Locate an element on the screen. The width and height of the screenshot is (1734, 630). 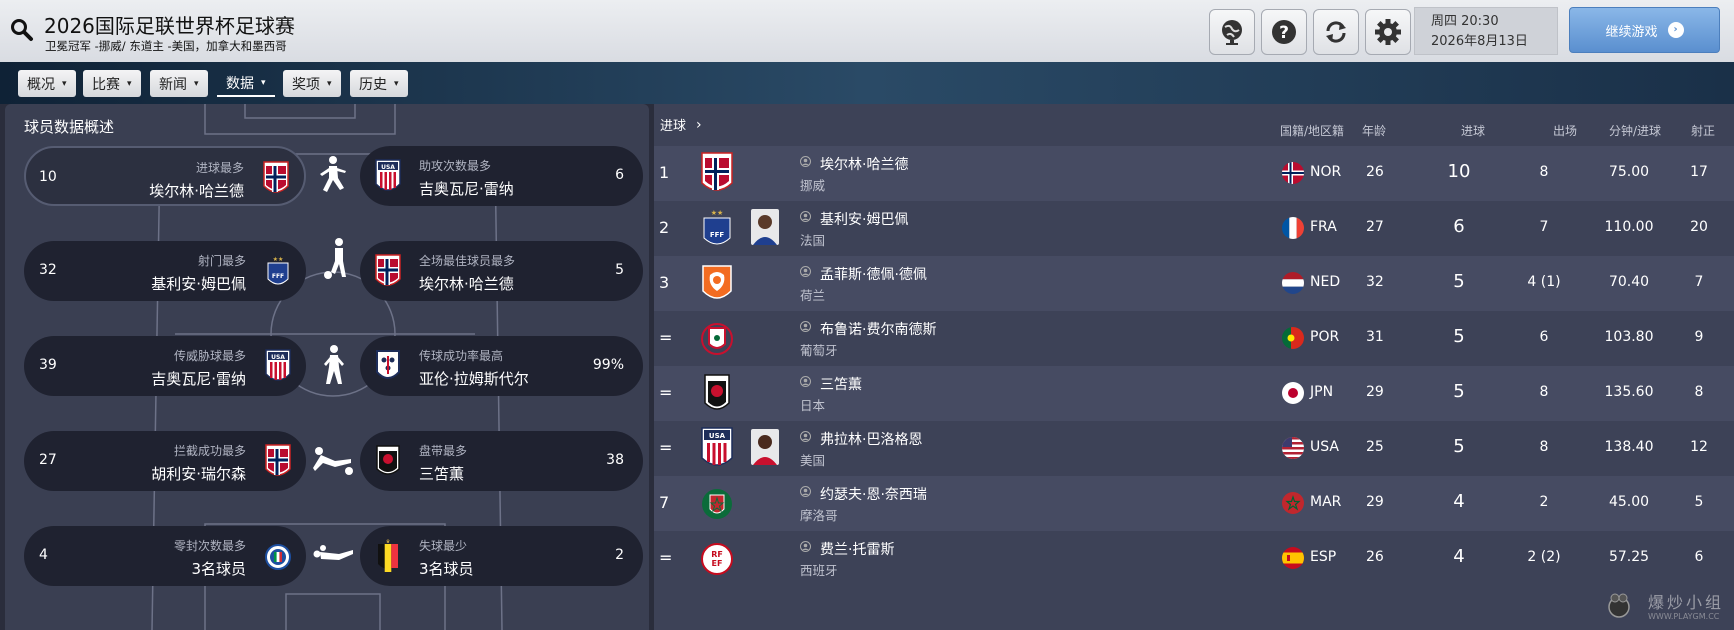
col-goals: 进球 is located at coordinates (1473, 130).